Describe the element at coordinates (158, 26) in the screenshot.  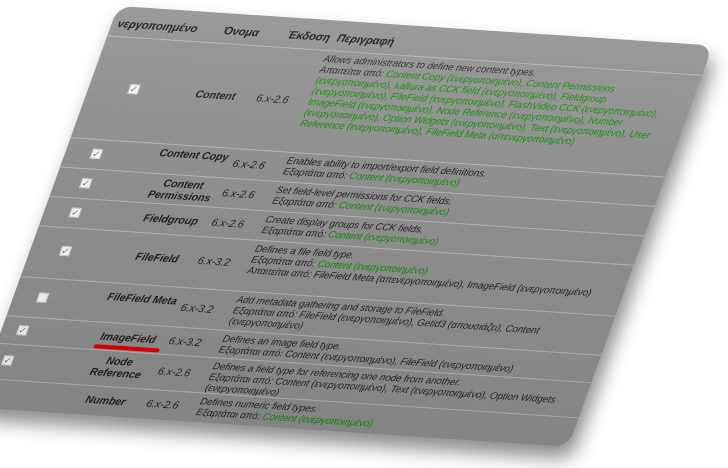
I see `header-enabled: νεργοποιημένο` at that location.